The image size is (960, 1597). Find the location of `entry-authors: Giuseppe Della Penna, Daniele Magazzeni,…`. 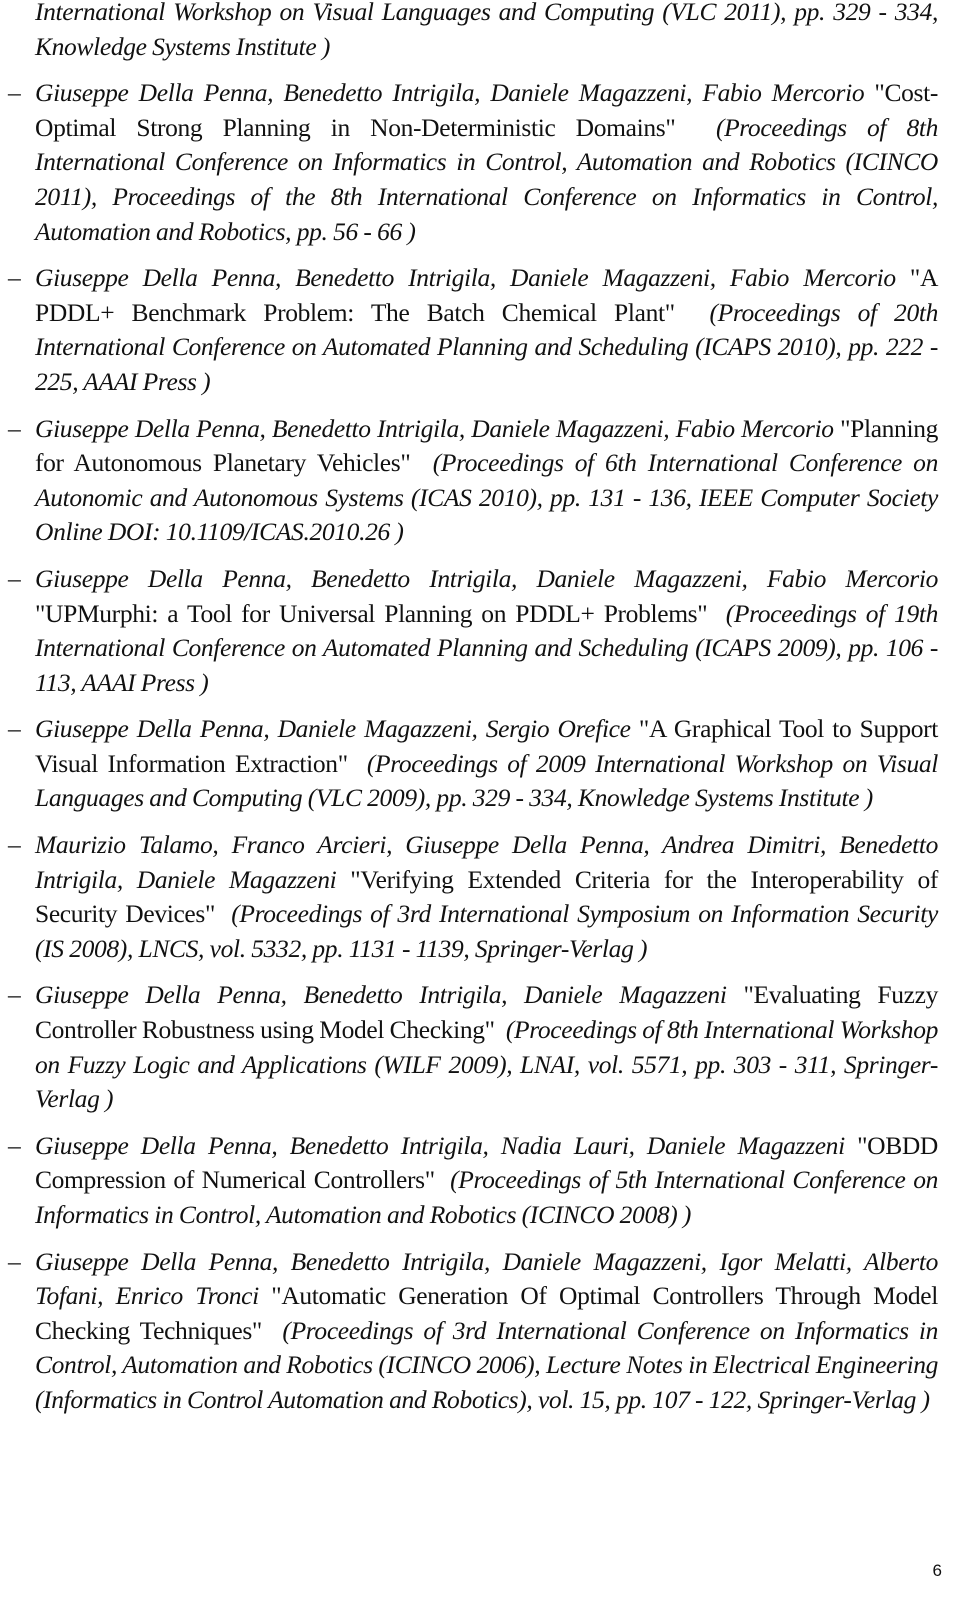

entry-authors: Giuseppe Della Penna, Daniele Magazzeni,… is located at coordinates (333, 729).